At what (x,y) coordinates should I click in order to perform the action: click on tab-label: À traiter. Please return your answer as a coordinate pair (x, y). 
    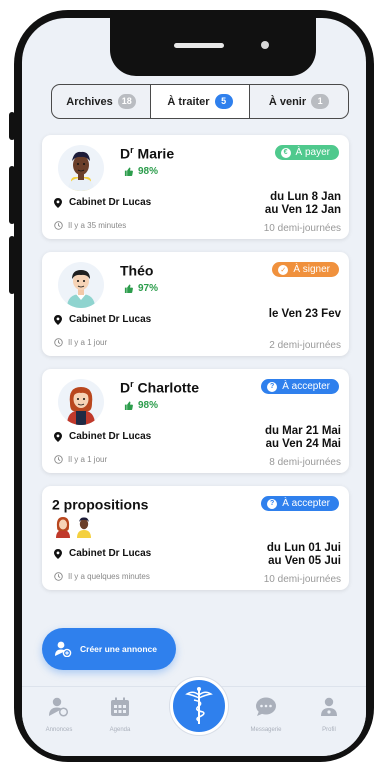
    Looking at the image, I should click on (188, 101).